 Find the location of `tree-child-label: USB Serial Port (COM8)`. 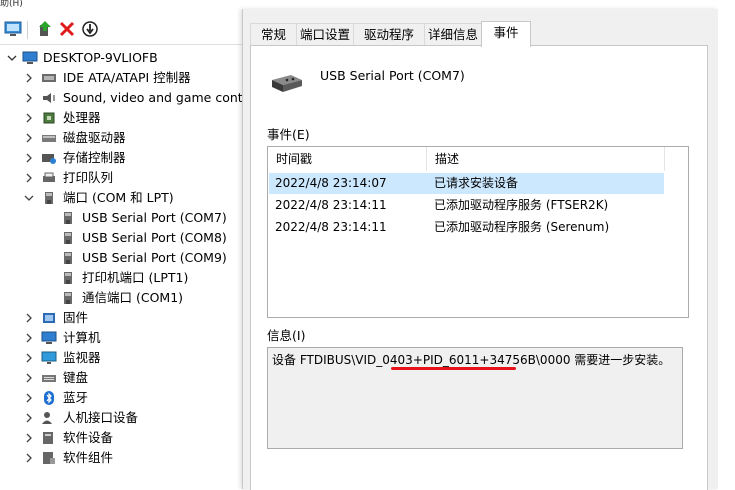

tree-child-label: USB Serial Port (COM8) is located at coordinates (154, 237).